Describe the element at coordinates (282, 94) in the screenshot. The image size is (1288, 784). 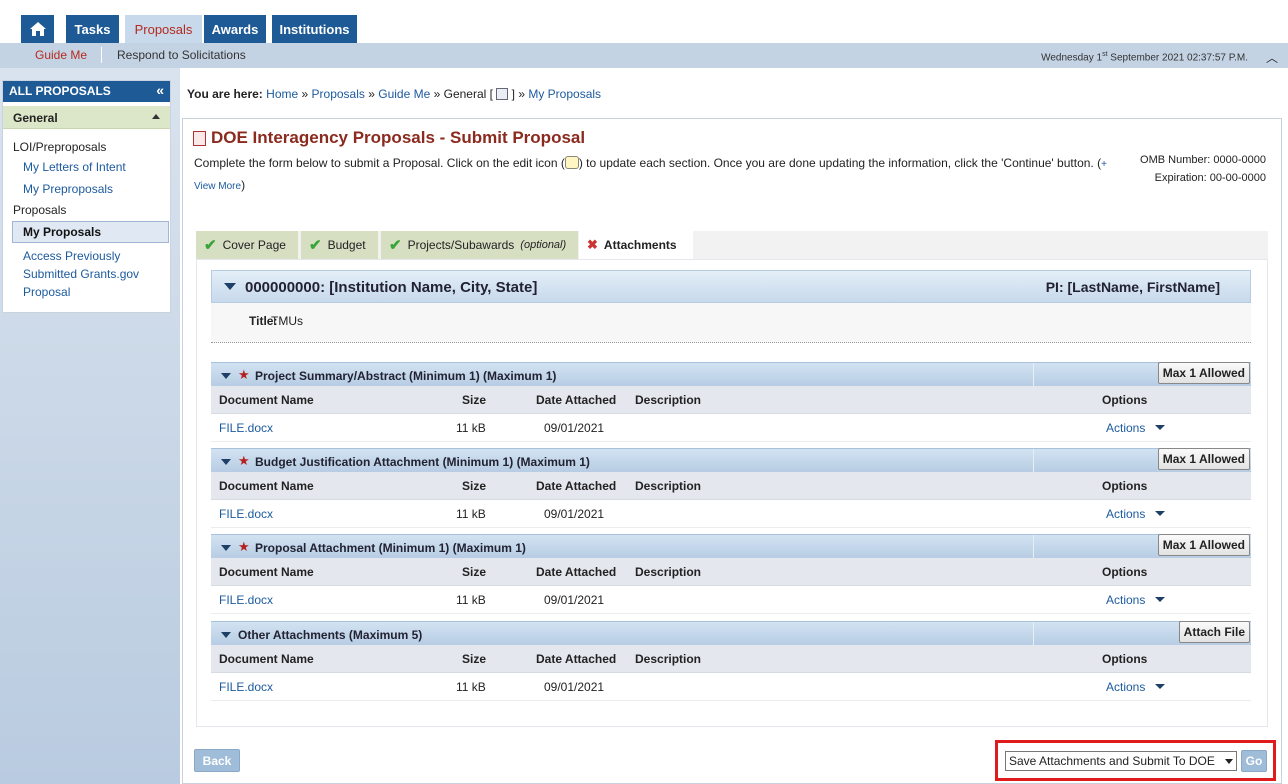
I see `breadcrumb-home: Home` at that location.